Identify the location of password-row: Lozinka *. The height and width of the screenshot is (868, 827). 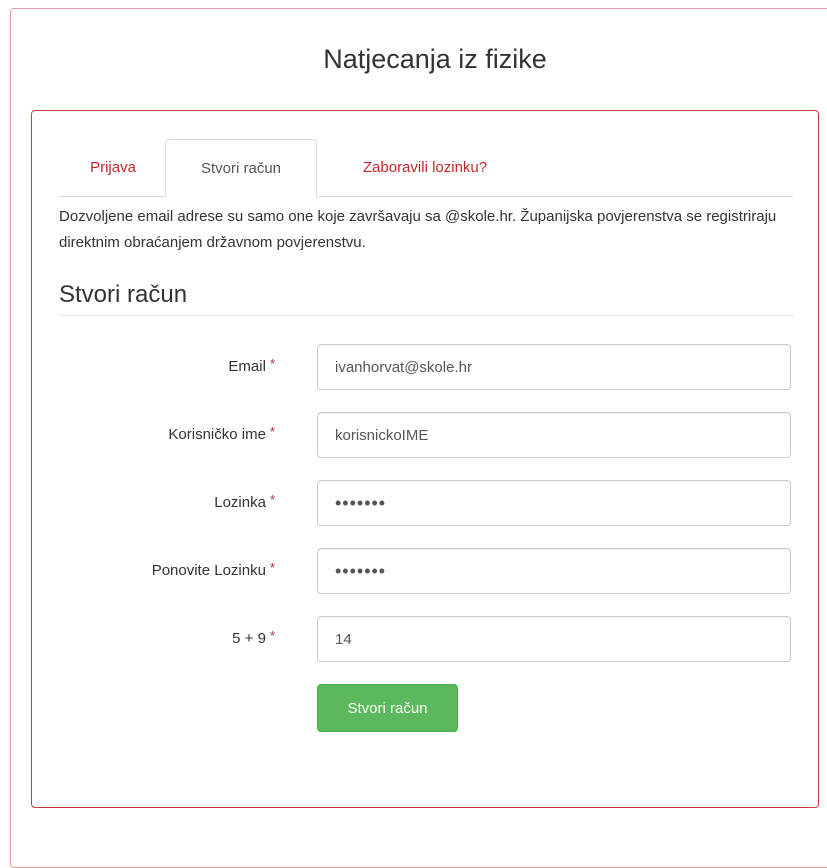
(426, 503).